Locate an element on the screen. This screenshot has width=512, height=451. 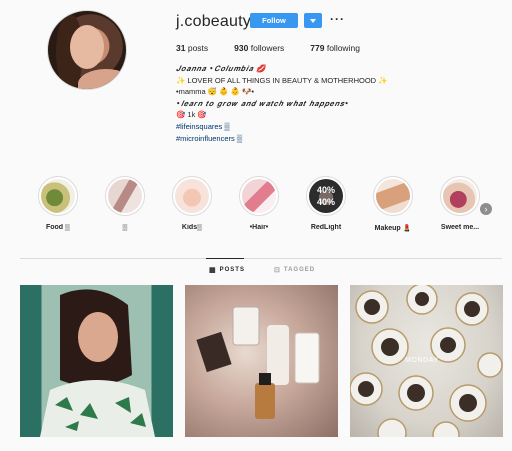
highlight-kids: Kids▒ is located at coordinates (192, 203).